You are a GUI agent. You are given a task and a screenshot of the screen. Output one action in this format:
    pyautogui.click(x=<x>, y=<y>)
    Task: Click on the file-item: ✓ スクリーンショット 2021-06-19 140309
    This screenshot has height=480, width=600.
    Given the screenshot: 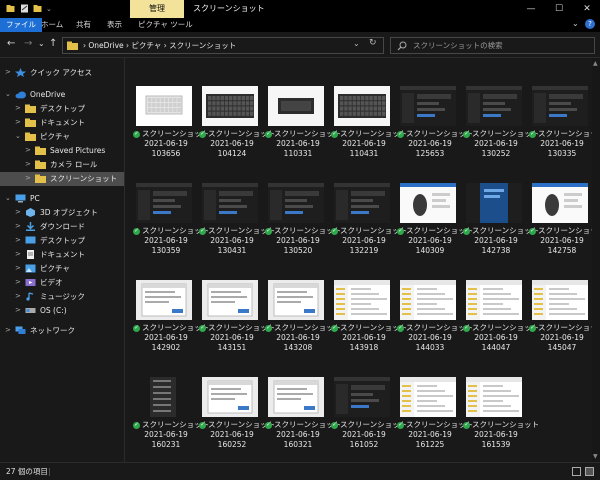 What is the action you would take?
    pyautogui.click(x=435, y=225)
    